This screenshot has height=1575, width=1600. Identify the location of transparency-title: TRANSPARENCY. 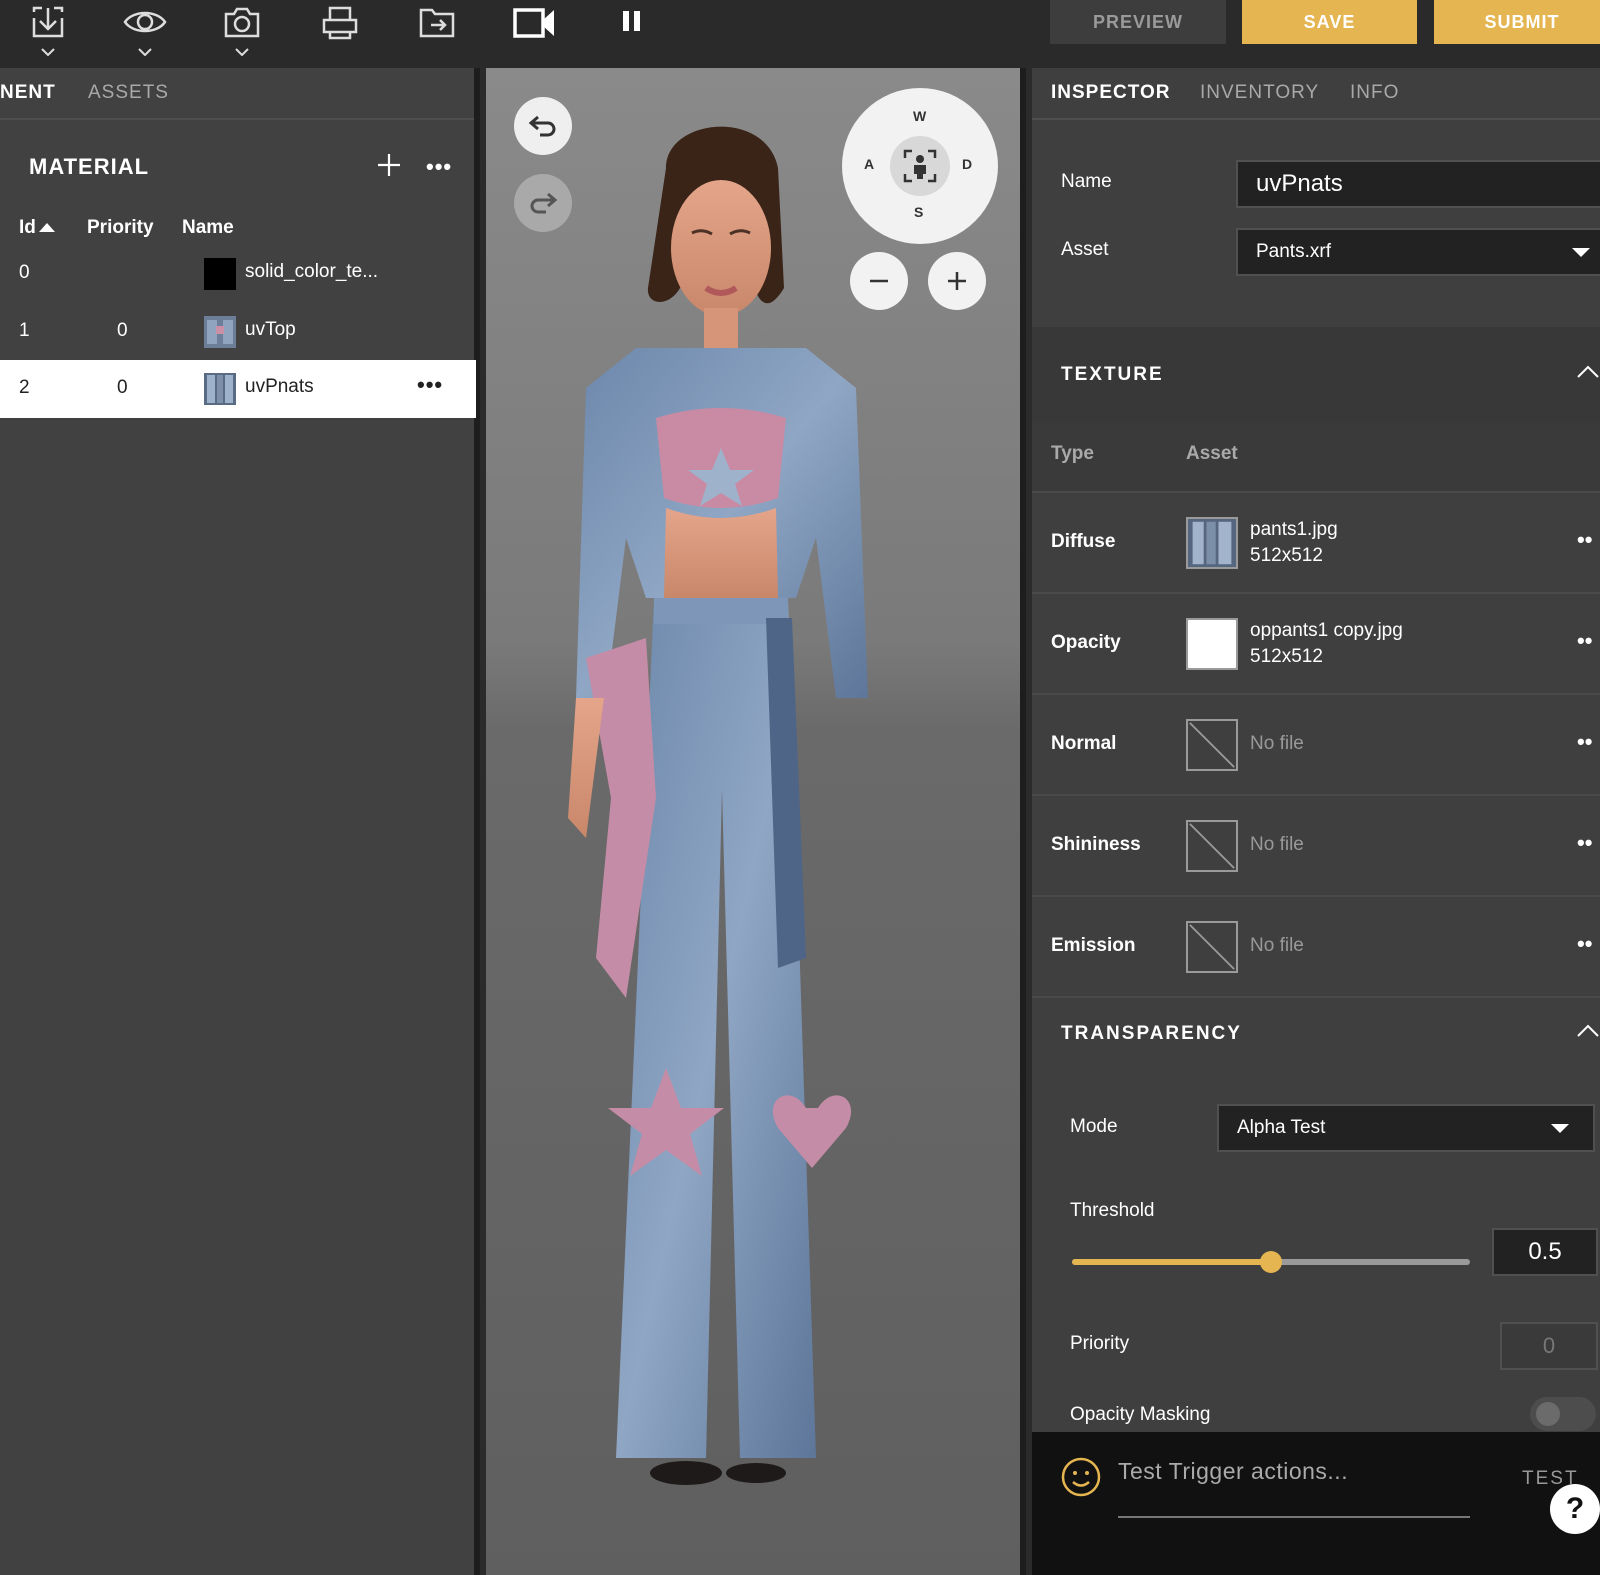
(1151, 1033).